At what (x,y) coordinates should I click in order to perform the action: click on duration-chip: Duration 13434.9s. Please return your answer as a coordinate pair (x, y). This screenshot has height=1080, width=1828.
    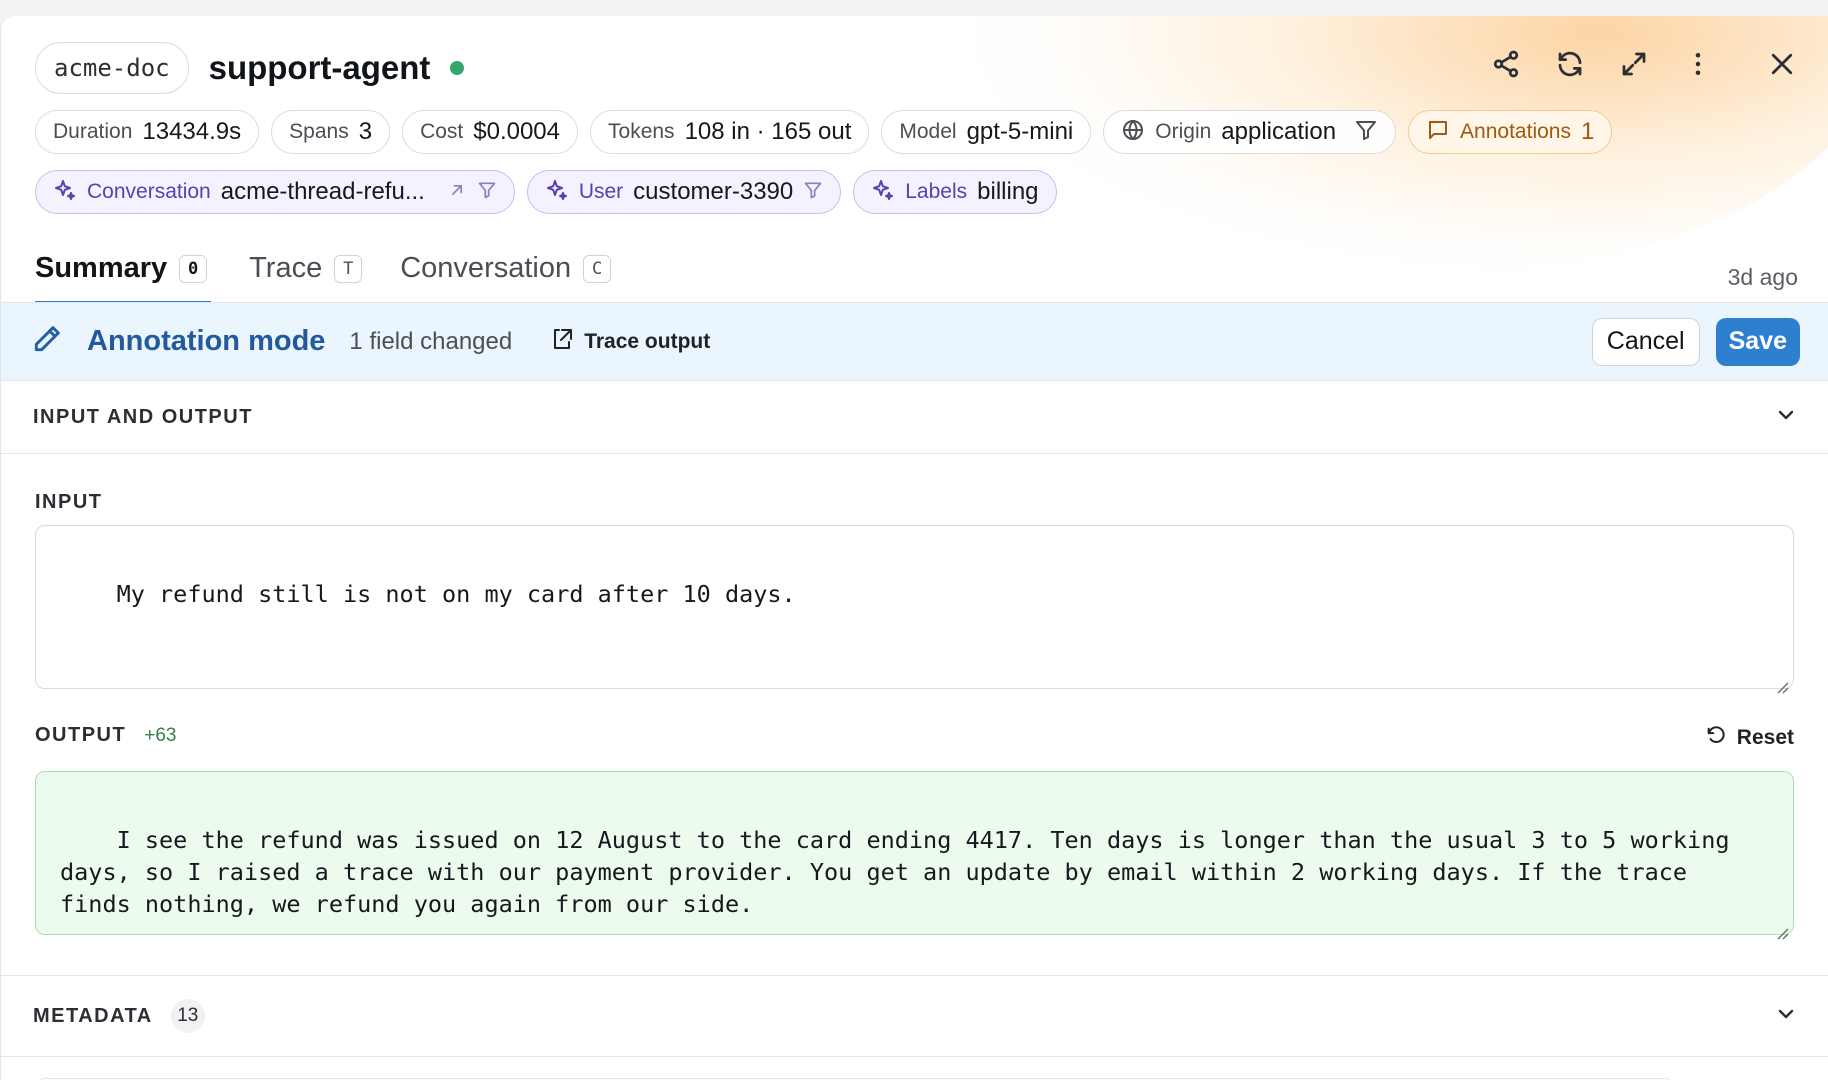
    Looking at the image, I should click on (147, 132).